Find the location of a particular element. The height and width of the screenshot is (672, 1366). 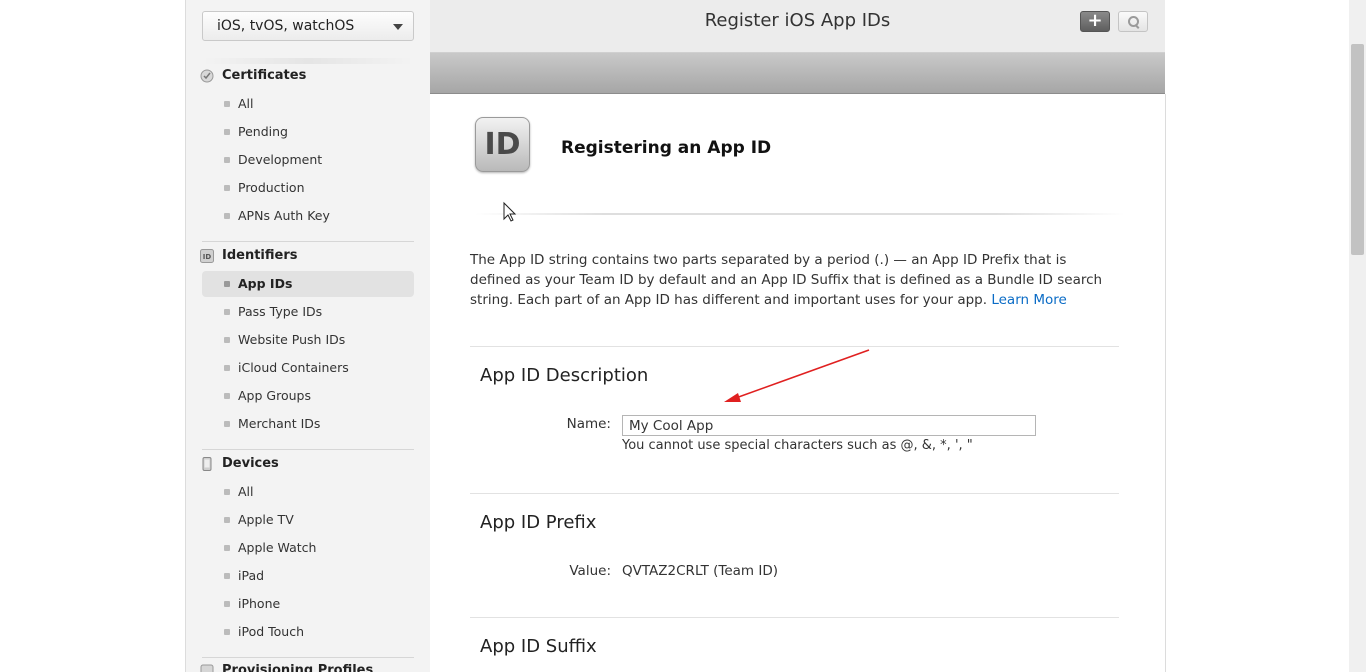

sidebar-item-label: Pass Type IDs is located at coordinates (280, 311).